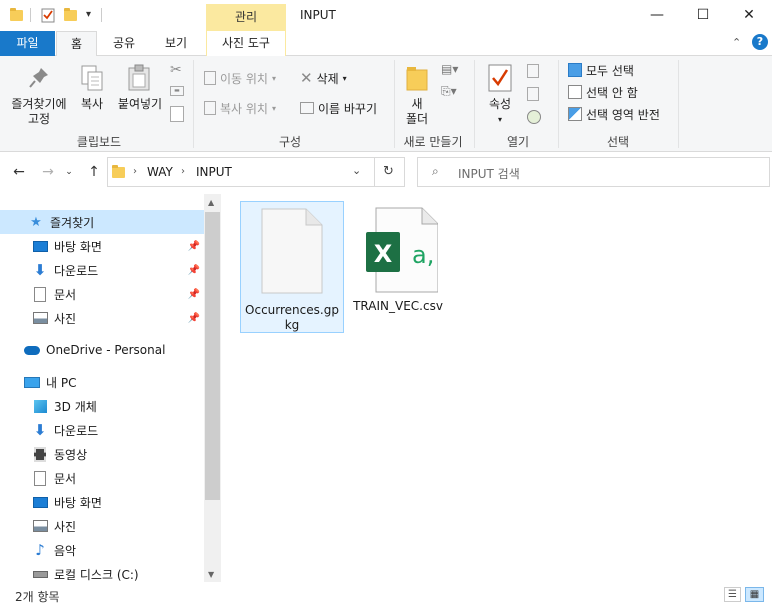  Describe the element at coordinates (601, 70) in the screenshot. I see `select-all-button: 모두 선택` at that location.